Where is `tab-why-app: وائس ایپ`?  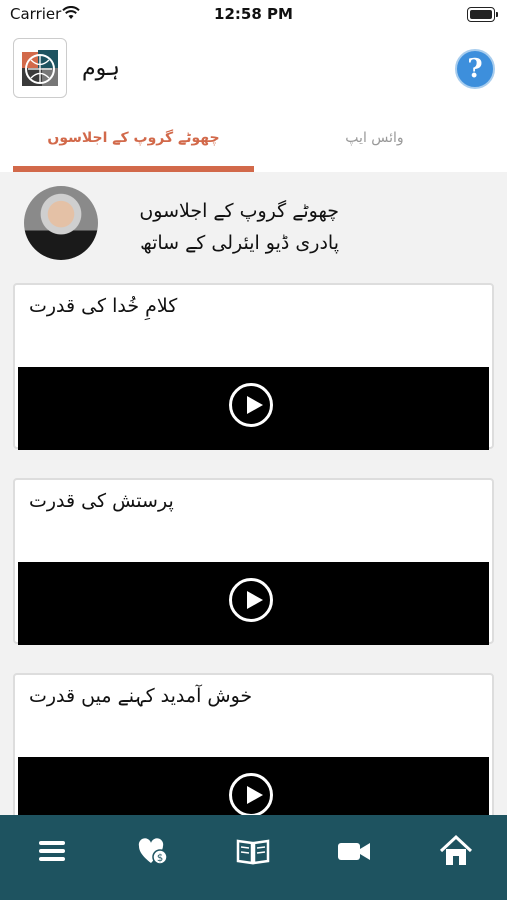 tab-why-app: وائس ایپ is located at coordinates (374, 141).